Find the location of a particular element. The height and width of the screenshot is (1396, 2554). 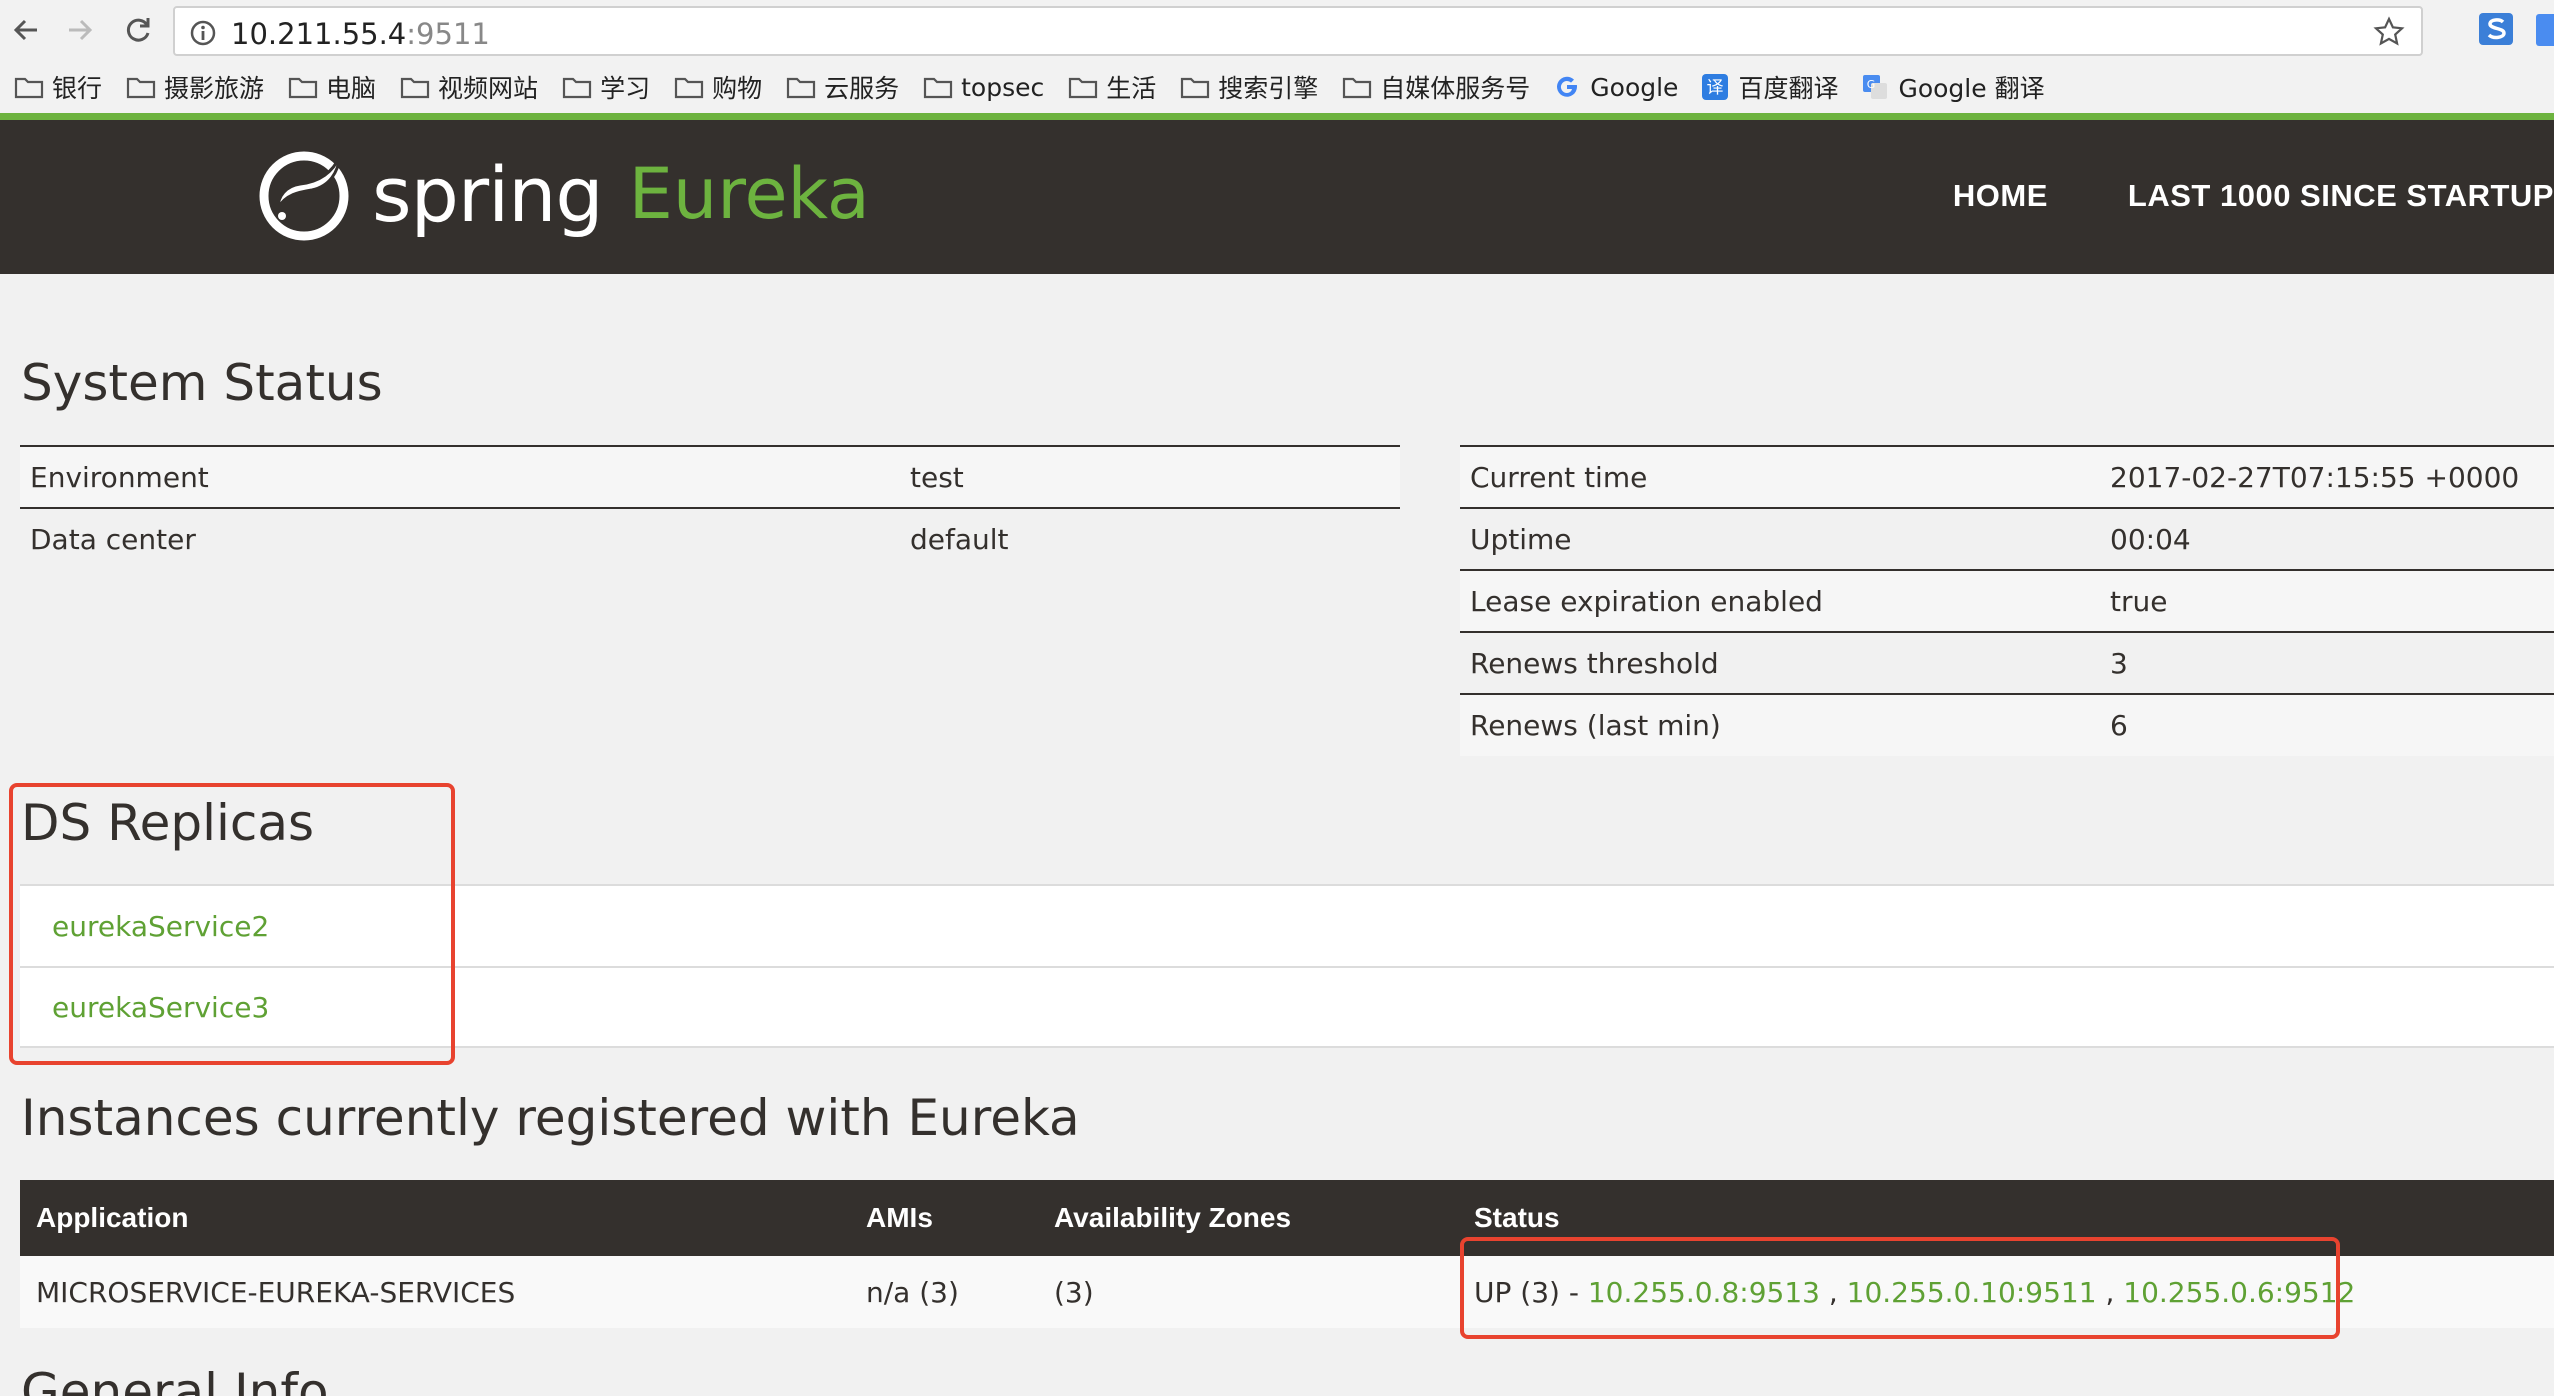

baidu-translate-icon: 译 is located at coordinates (1720, 87).